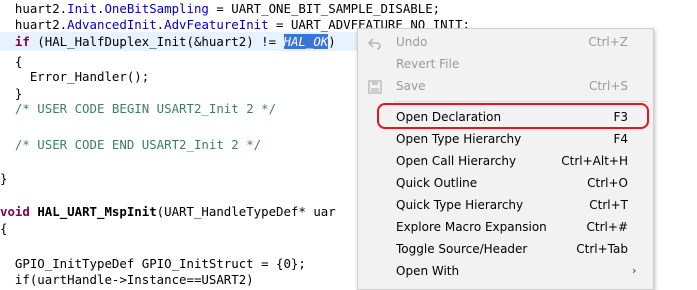 This screenshot has height=290, width=697. Describe the element at coordinates (324, 8) in the screenshot. I see `code-token: = UART_ONE_BIT_SAMPLE_DISABLE;` at that location.